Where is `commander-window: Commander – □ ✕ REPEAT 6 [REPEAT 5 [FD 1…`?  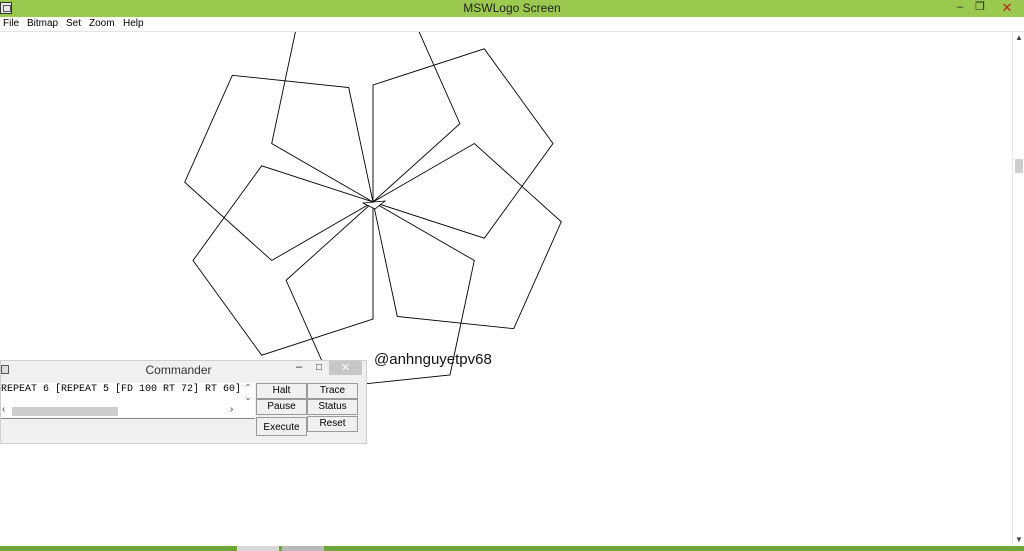
commander-window: Commander – □ ✕ REPEAT 6 [REPEAT 5 [FD 1… is located at coordinates (183, 402).